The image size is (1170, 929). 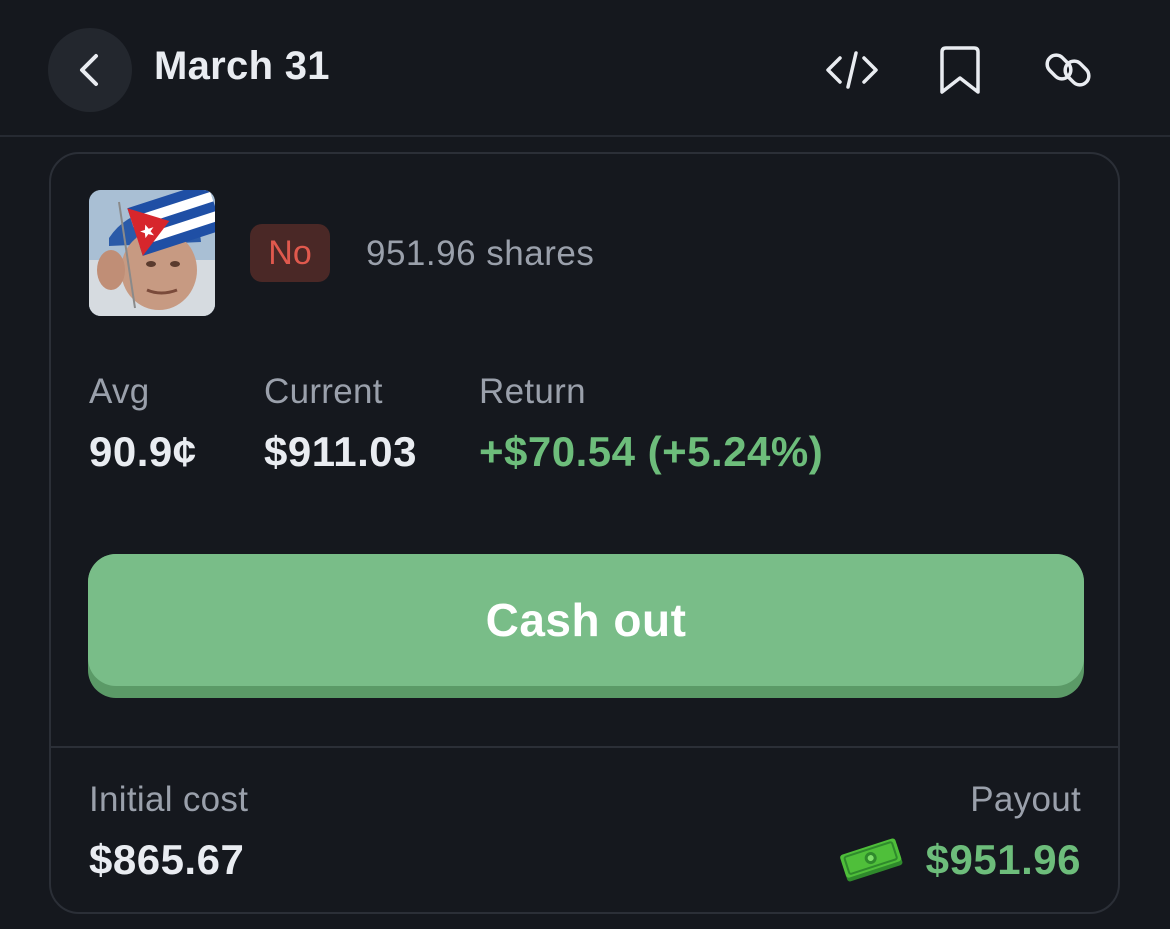 I want to click on chevron-left-icon, so click(x=89, y=70).